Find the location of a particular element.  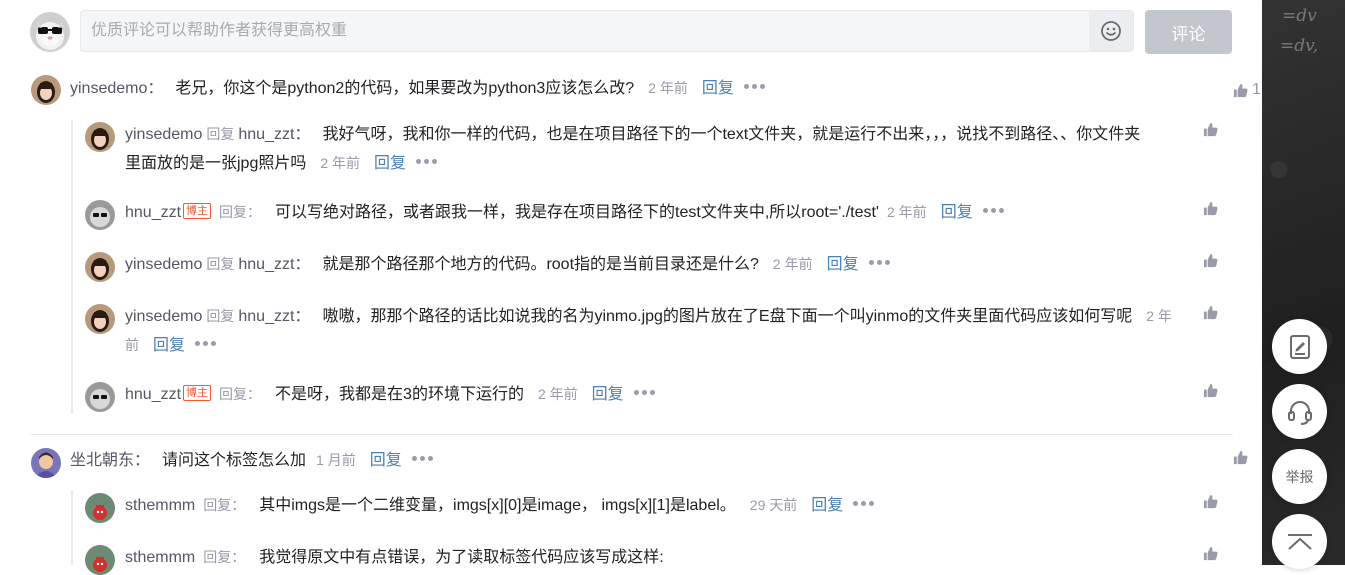

chalk-text: =dv, is located at coordinates (1299, 46).